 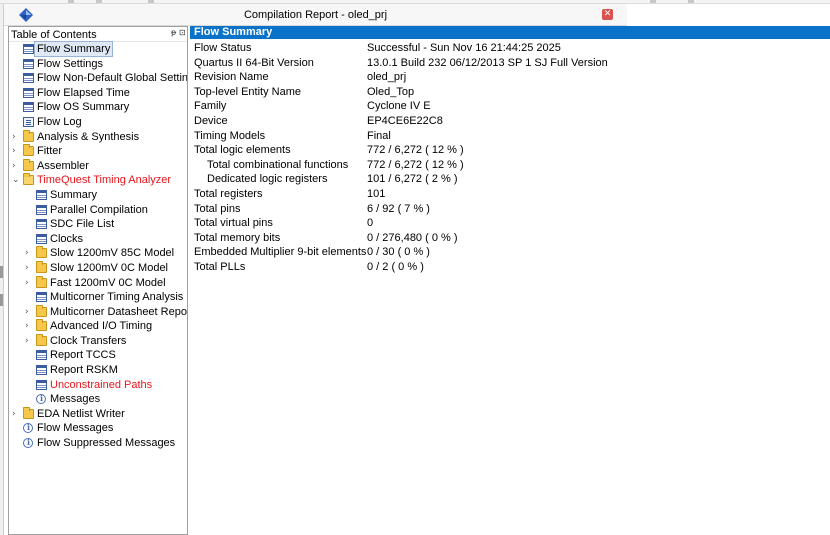 What do you see at coordinates (228, 193) in the screenshot?
I see `summary-key: Total registers` at bounding box center [228, 193].